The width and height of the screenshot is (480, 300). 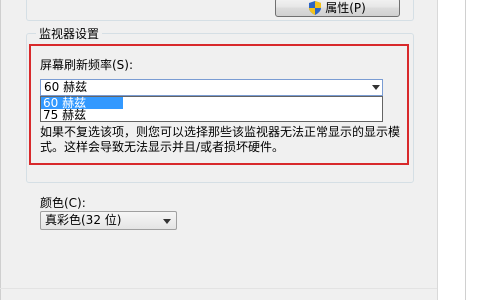 I want to click on uac-shield-icon, so click(x=315, y=7).